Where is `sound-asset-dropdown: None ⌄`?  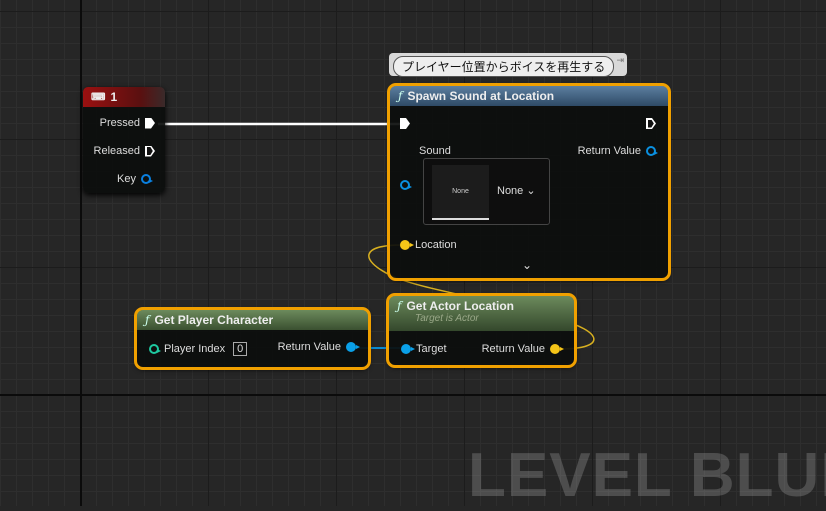 sound-asset-dropdown: None ⌄ is located at coordinates (516, 190).